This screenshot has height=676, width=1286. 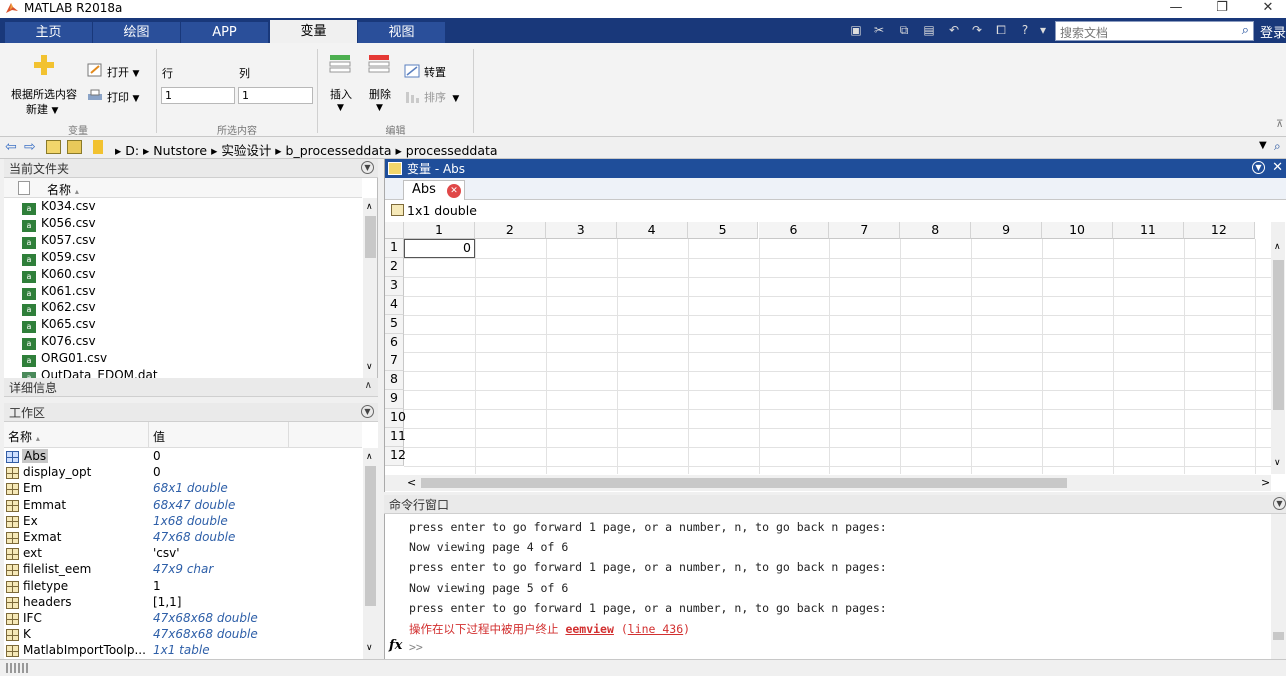 What do you see at coordinates (64, 359) in the screenshot?
I see `file-list-item: a ORG01.csv` at bounding box center [64, 359].